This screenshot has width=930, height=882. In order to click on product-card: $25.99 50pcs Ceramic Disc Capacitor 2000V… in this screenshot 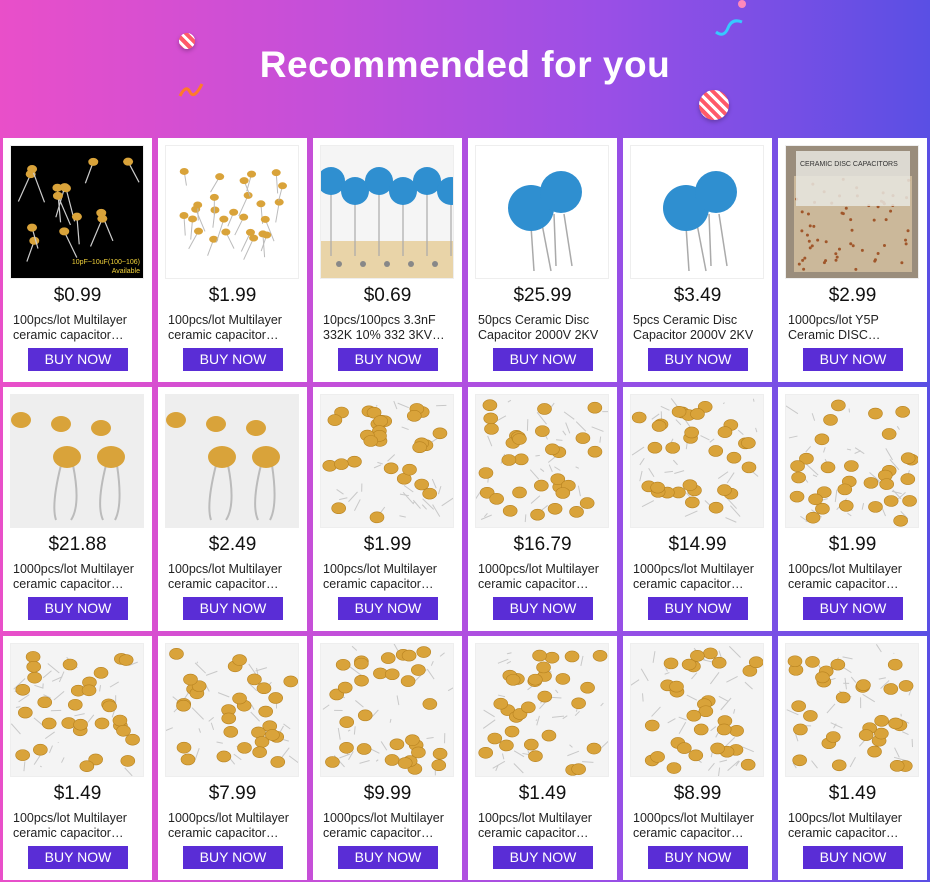, I will do `click(542, 260)`.